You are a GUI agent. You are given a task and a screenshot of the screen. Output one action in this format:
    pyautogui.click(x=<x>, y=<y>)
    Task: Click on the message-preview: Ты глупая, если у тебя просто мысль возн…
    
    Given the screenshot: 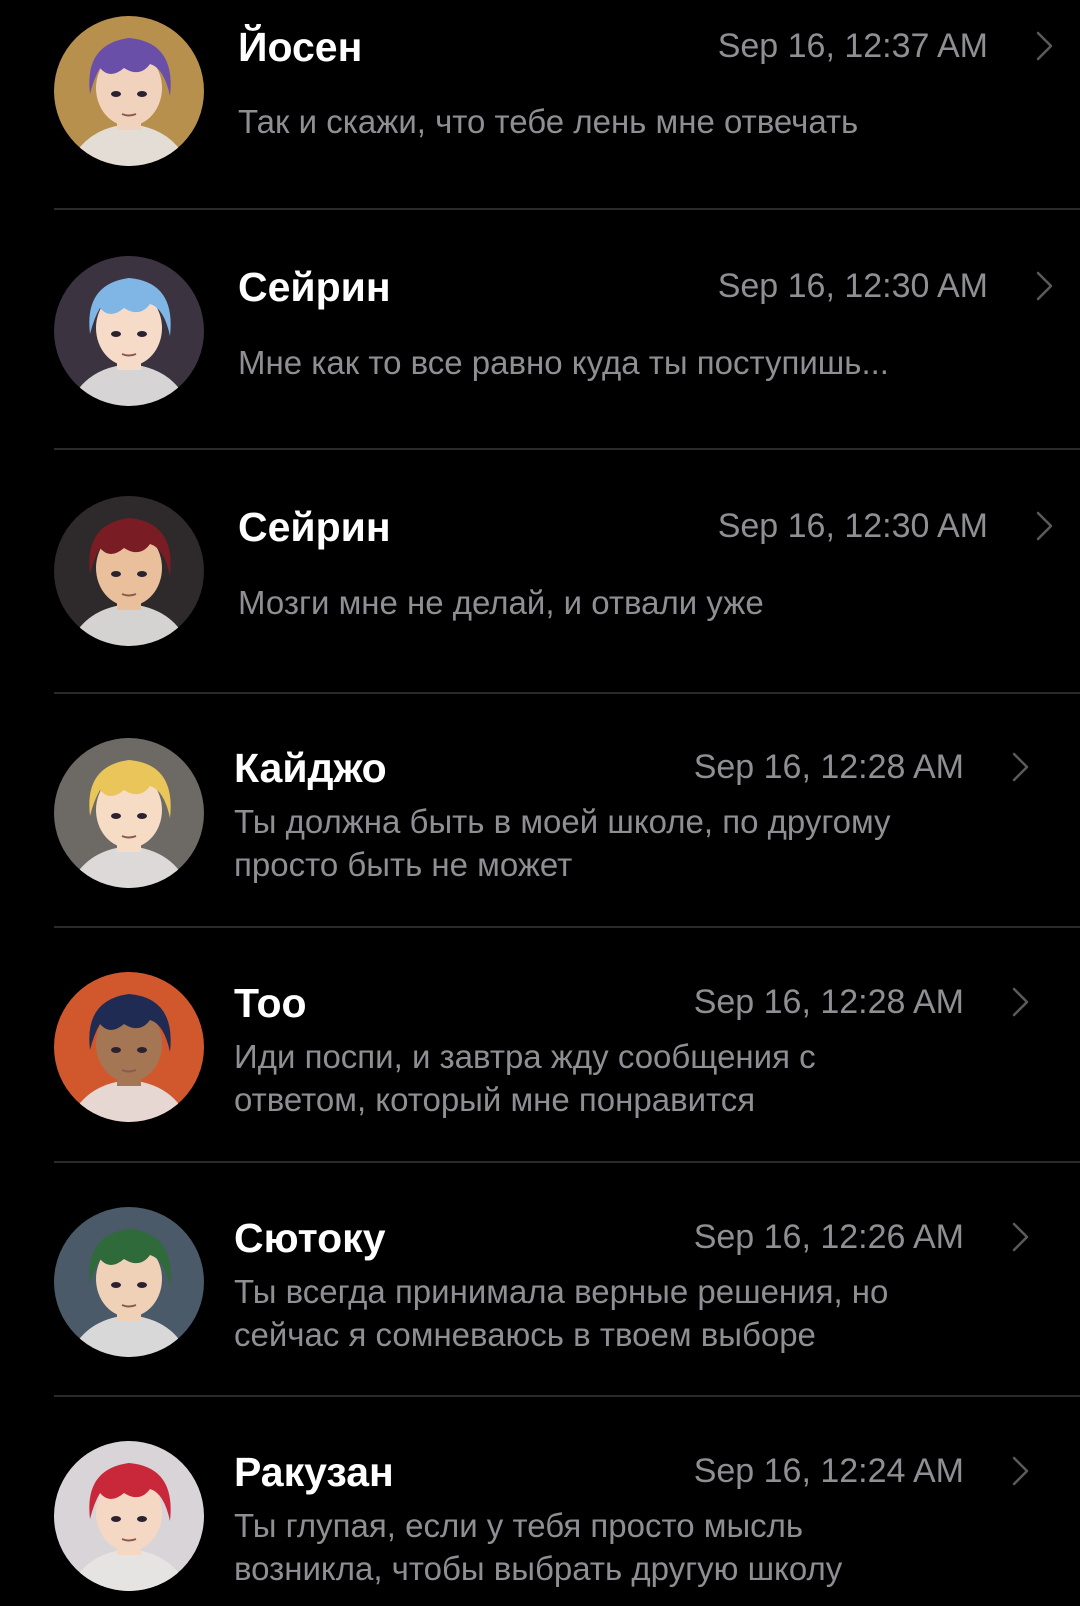 What is the action you would take?
    pyautogui.click(x=538, y=1547)
    